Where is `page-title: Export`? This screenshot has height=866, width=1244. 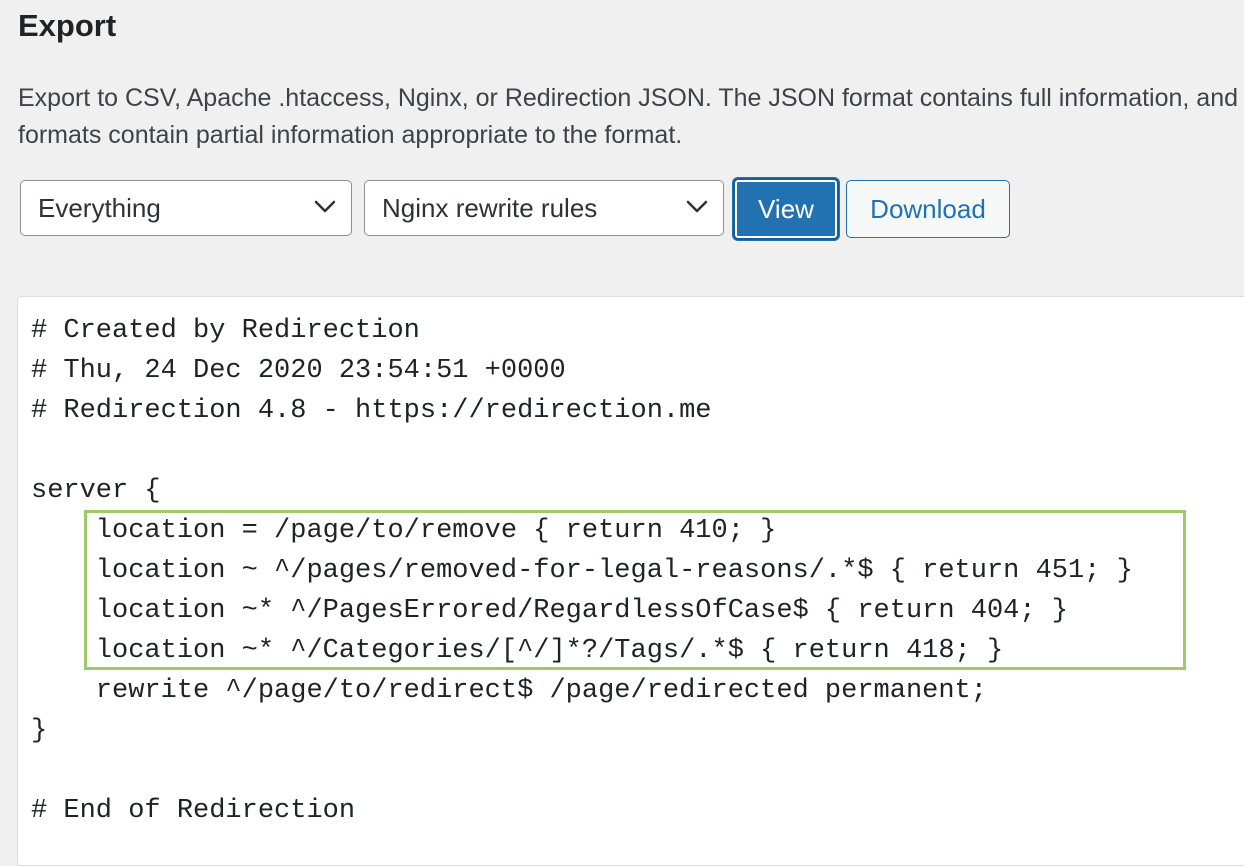
page-title: Export is located at coordinates (67, 25).